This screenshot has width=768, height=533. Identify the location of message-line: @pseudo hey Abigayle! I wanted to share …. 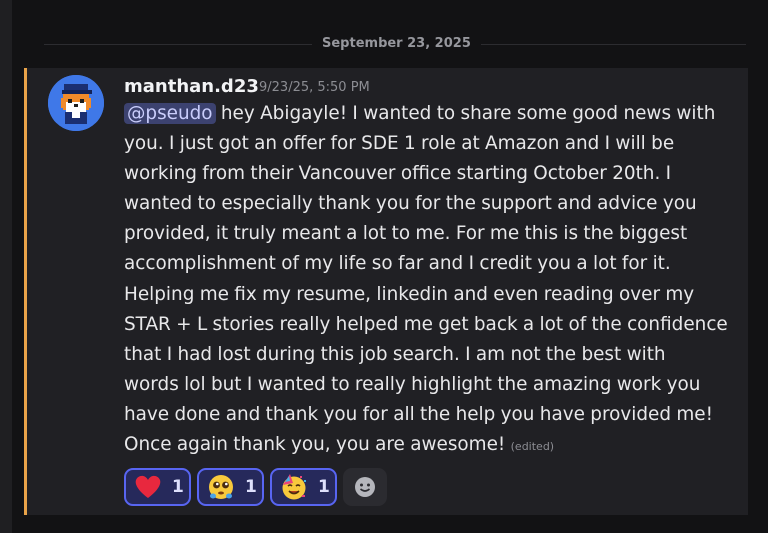
(431, 114).